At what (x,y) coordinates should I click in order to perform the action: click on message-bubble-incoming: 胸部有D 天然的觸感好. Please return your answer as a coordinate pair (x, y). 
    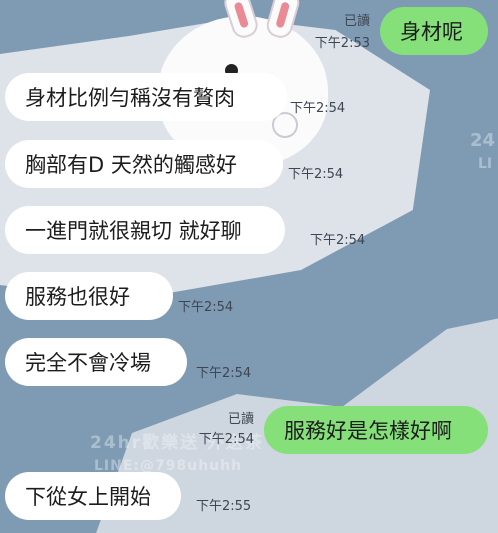
    Looking at the image, I should click on (144, 164).